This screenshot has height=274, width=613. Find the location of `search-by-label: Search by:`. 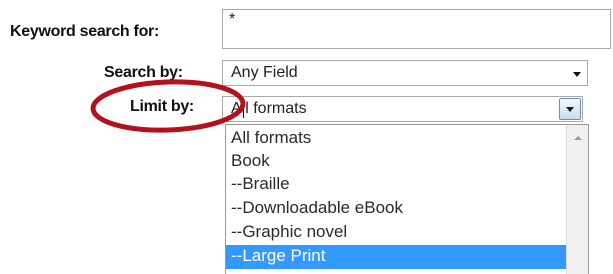

search-by-label: Search by: is located at coordinates (143, 72).